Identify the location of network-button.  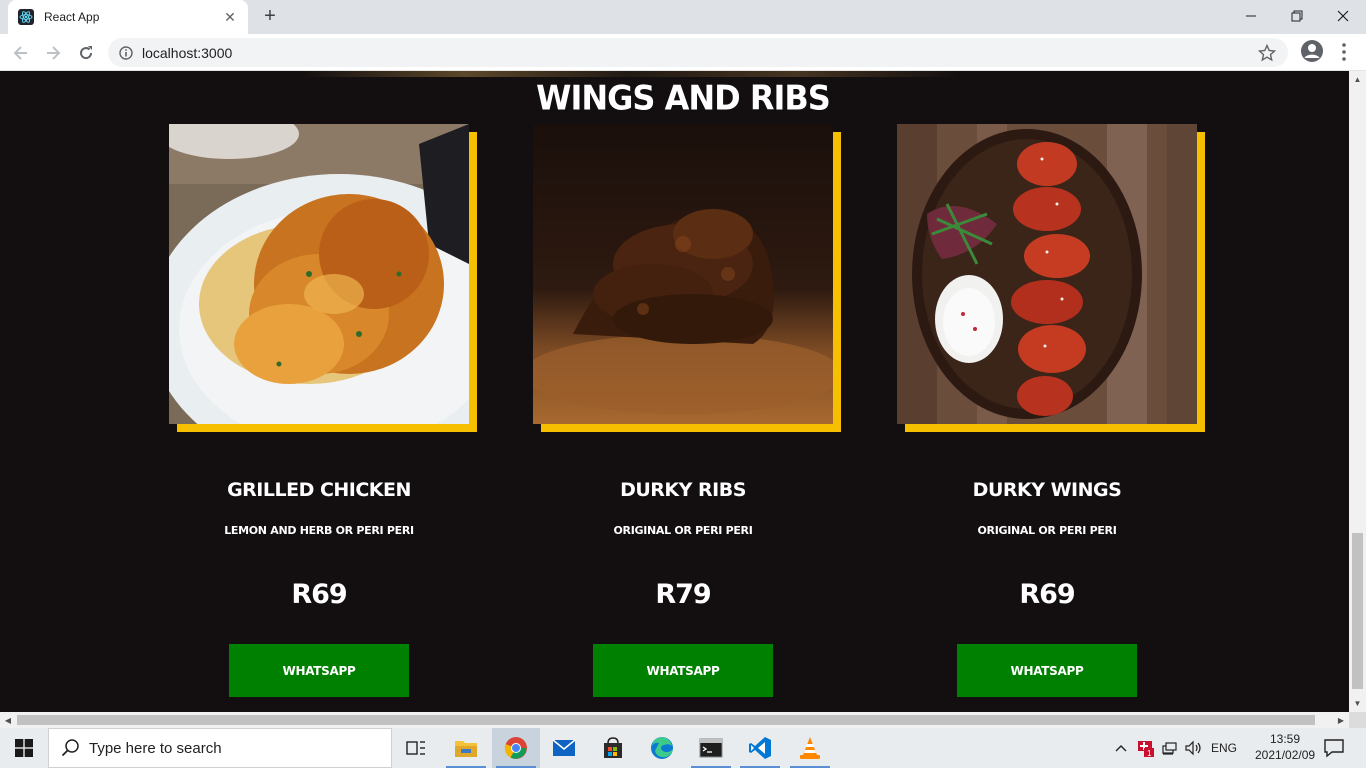
(1171, 748).